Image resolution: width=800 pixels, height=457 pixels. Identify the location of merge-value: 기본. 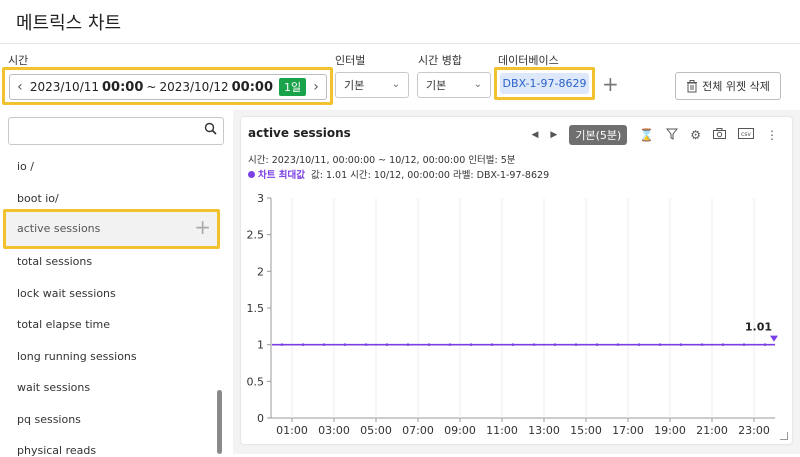
(436, 85).